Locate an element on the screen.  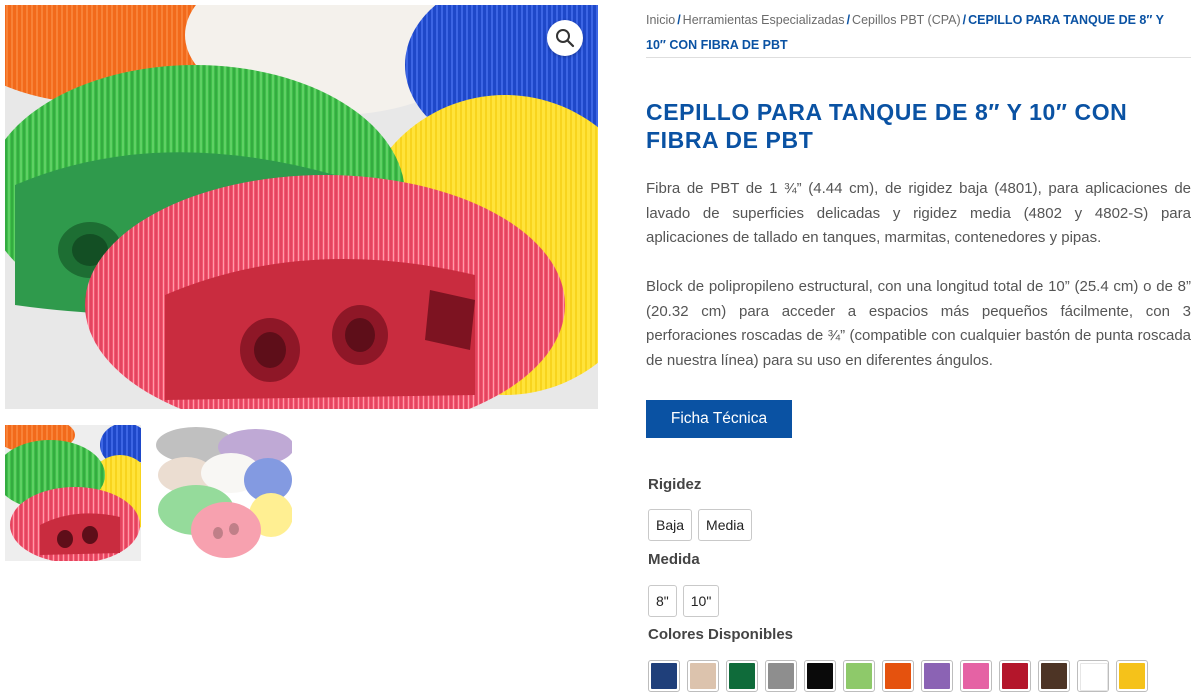
magnifier-icon is located at coordinates (565, 38).